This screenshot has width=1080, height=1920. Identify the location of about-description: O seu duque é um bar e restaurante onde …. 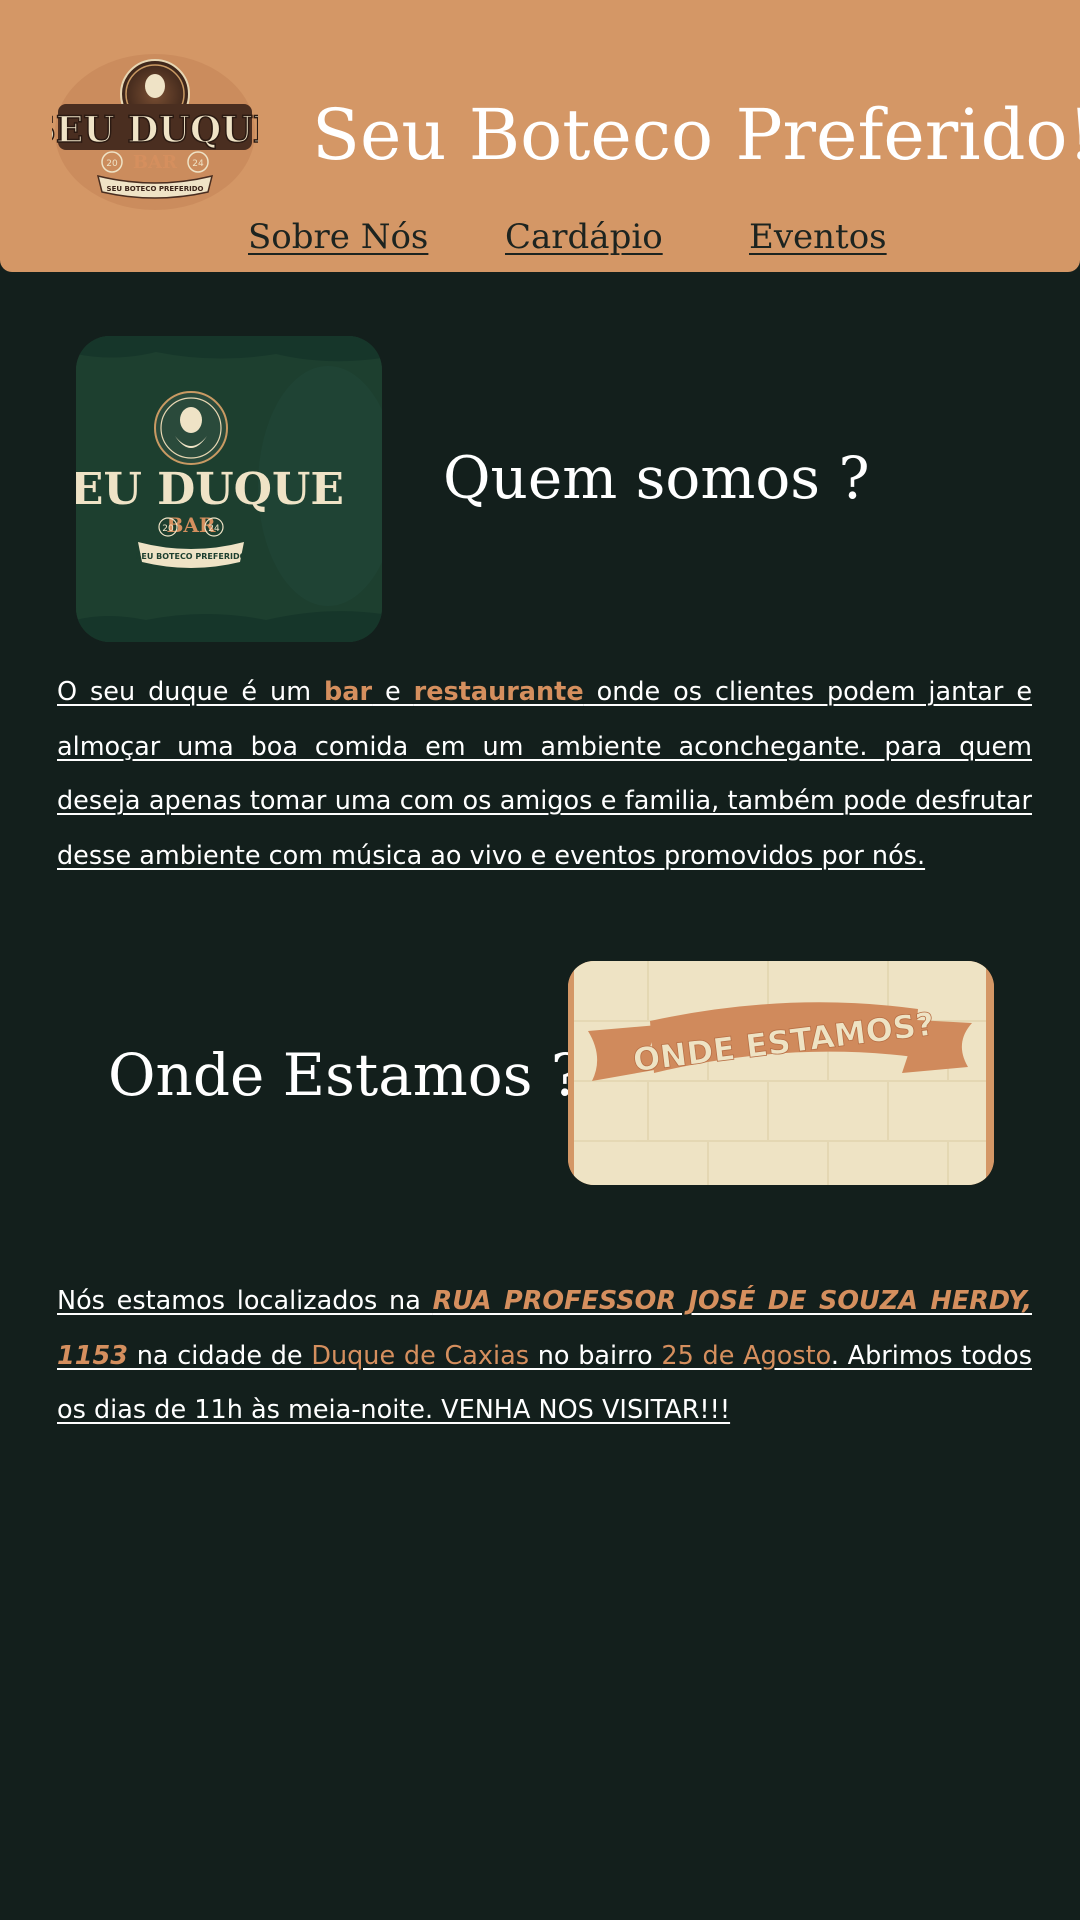
(544, 774).